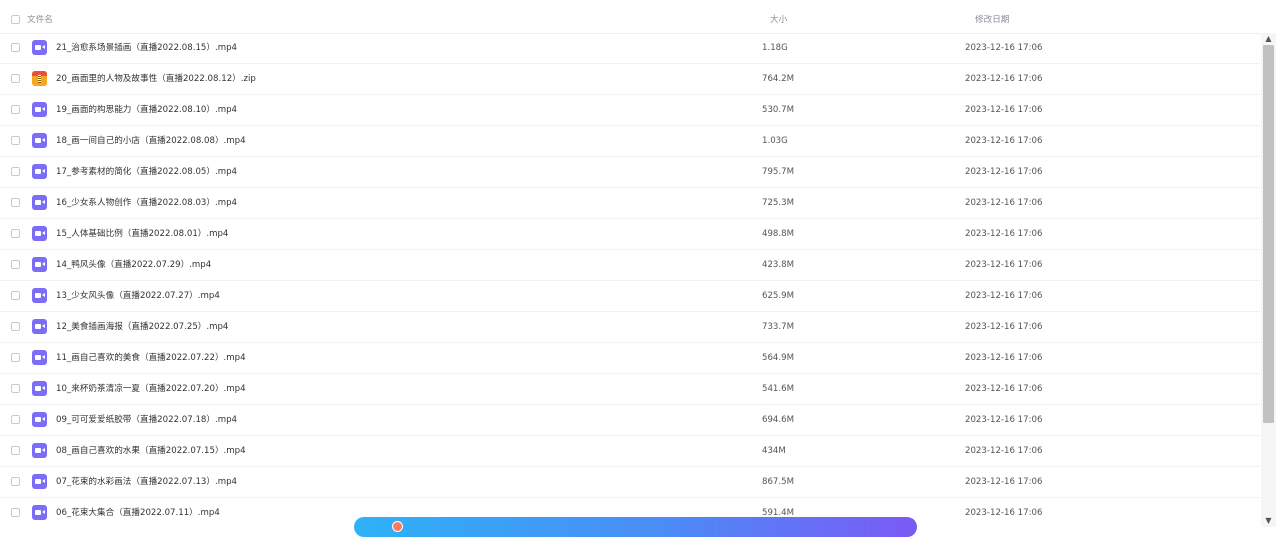 The image size is (1280, 537). Describe the element at coordinates (775, 141) in the screenshot. I see `file-size: 1.03G` at that location.